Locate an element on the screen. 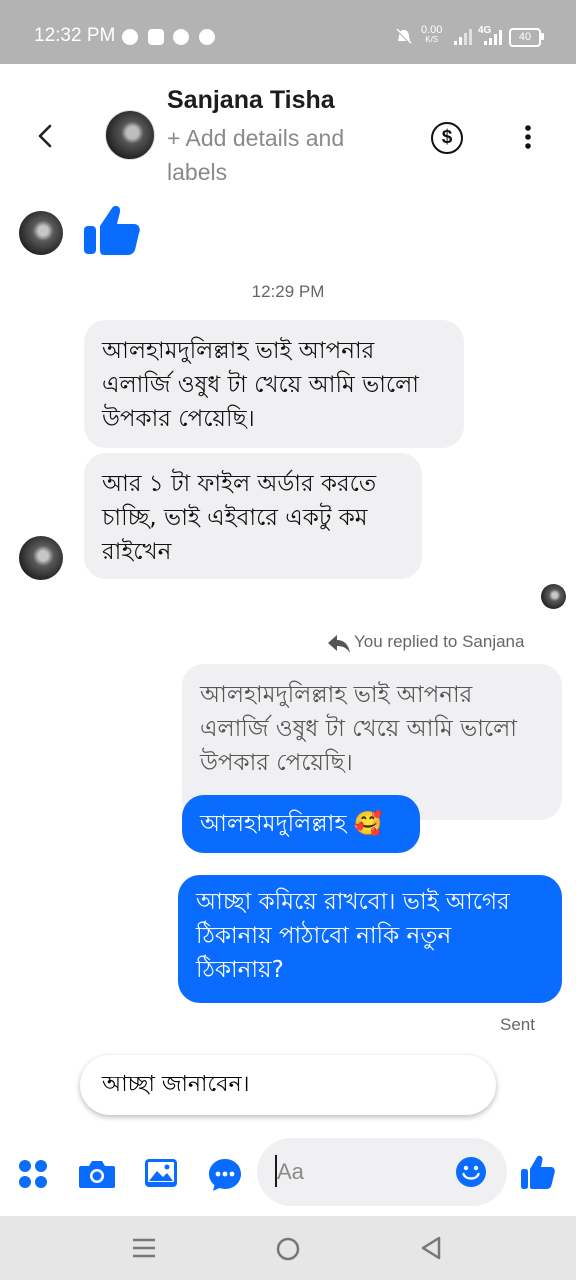  contact-name: Sanjana Tisha is located at coordinates (251, 100).